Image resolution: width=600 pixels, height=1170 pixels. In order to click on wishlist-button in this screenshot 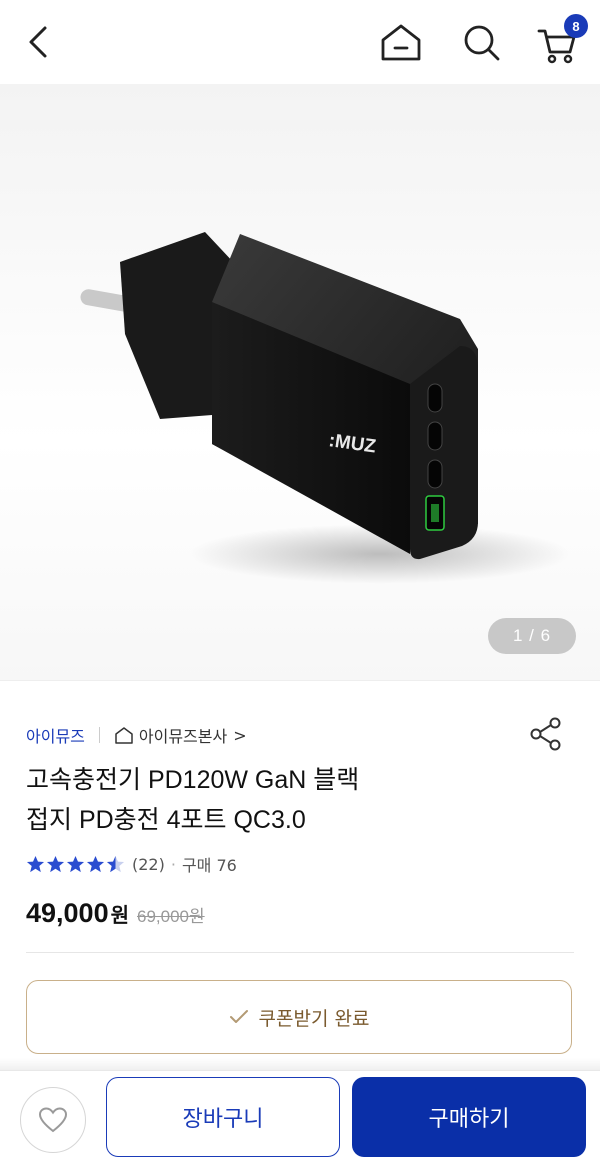, I will do `click(53, 1120)`.